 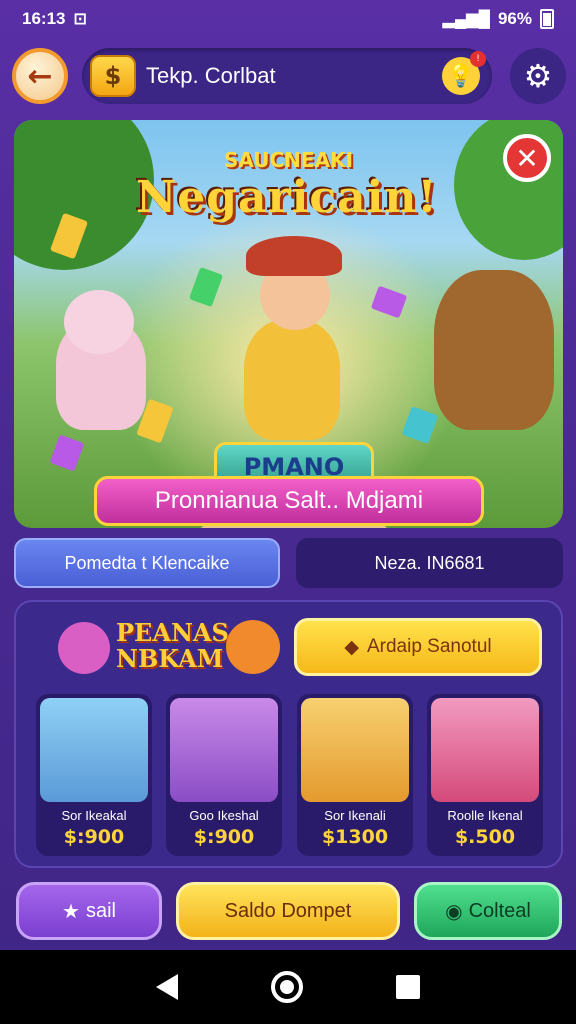 What do you see at coordinates (100, 910) in the screenshot?
I see `mail-label: sail` at bounding box center [100, 910].